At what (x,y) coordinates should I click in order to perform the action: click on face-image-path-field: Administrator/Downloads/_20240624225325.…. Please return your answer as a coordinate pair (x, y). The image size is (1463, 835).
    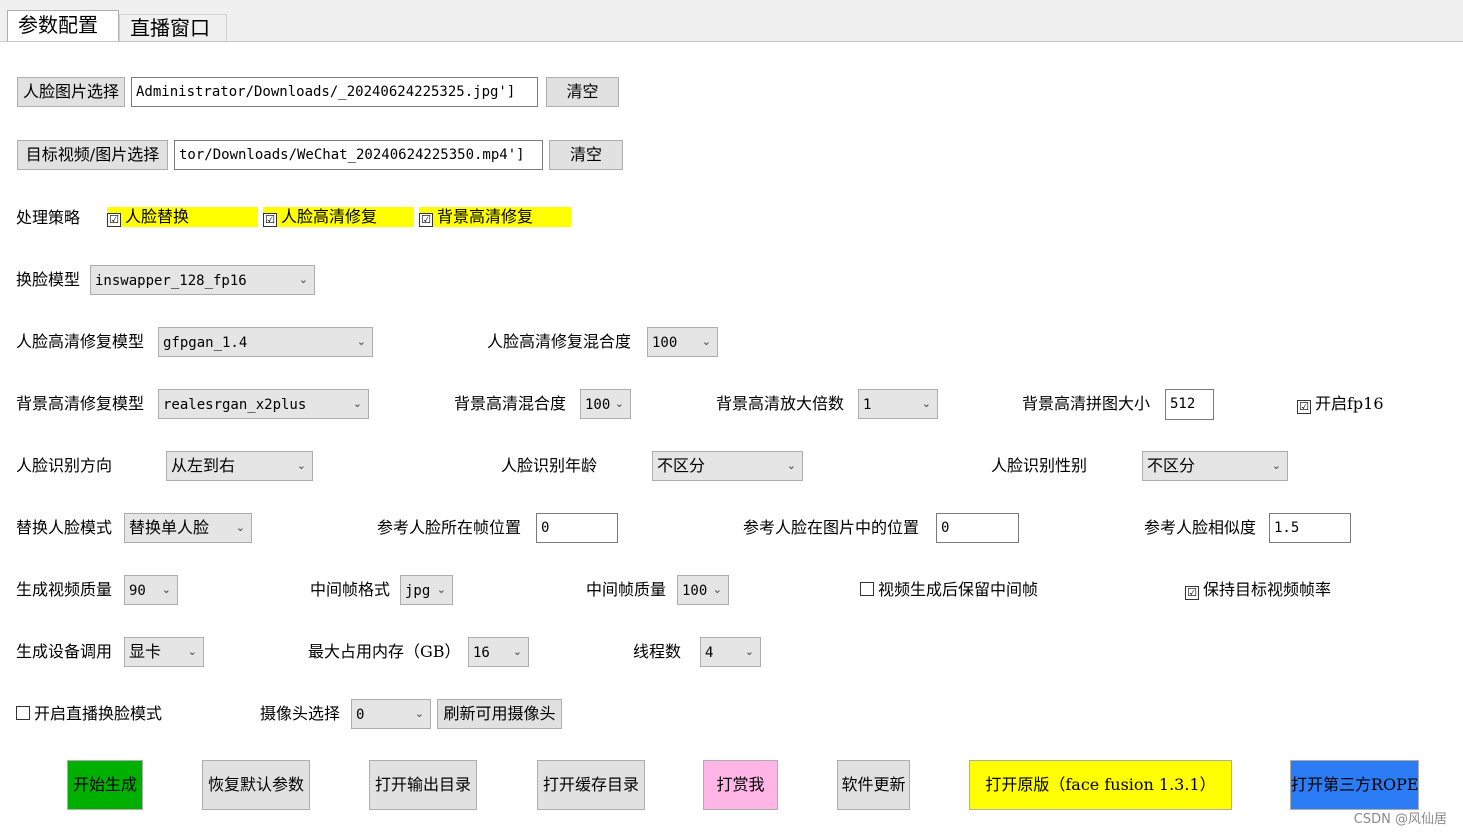
    Looking at the image, I should click on (334, 92).